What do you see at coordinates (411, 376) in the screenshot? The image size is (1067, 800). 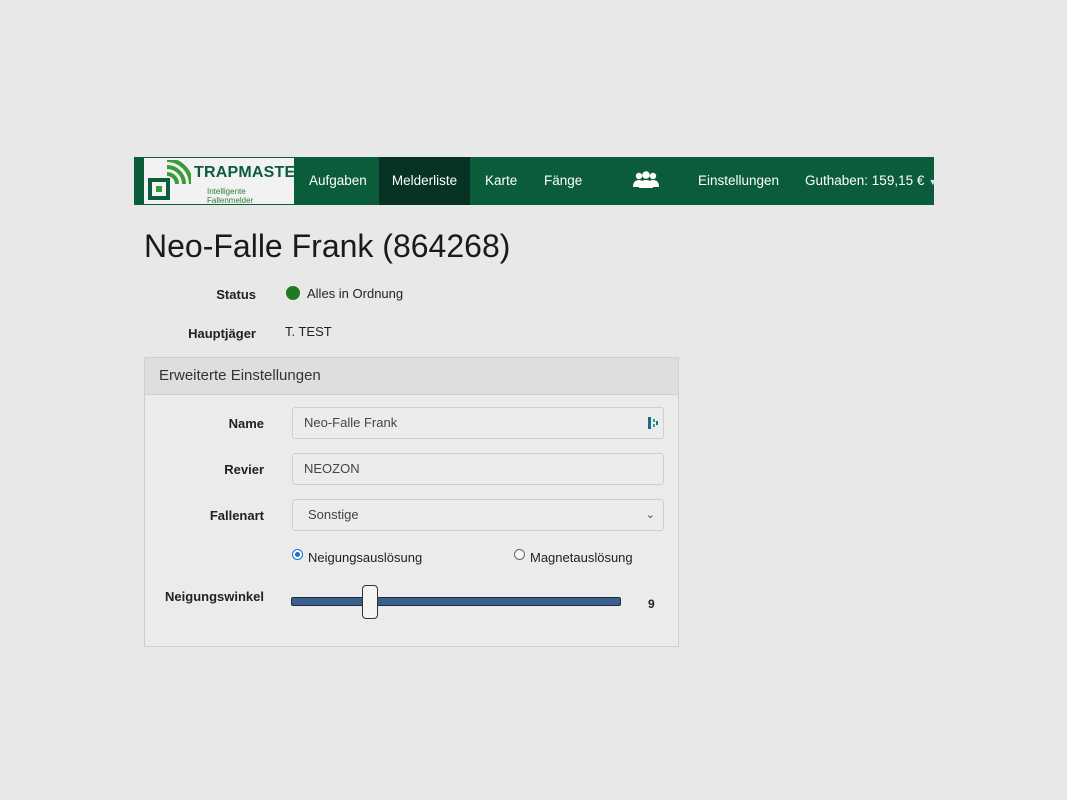 I see `panel-title: Erweiterte Einstellungen` at bounding box center [411, 376].